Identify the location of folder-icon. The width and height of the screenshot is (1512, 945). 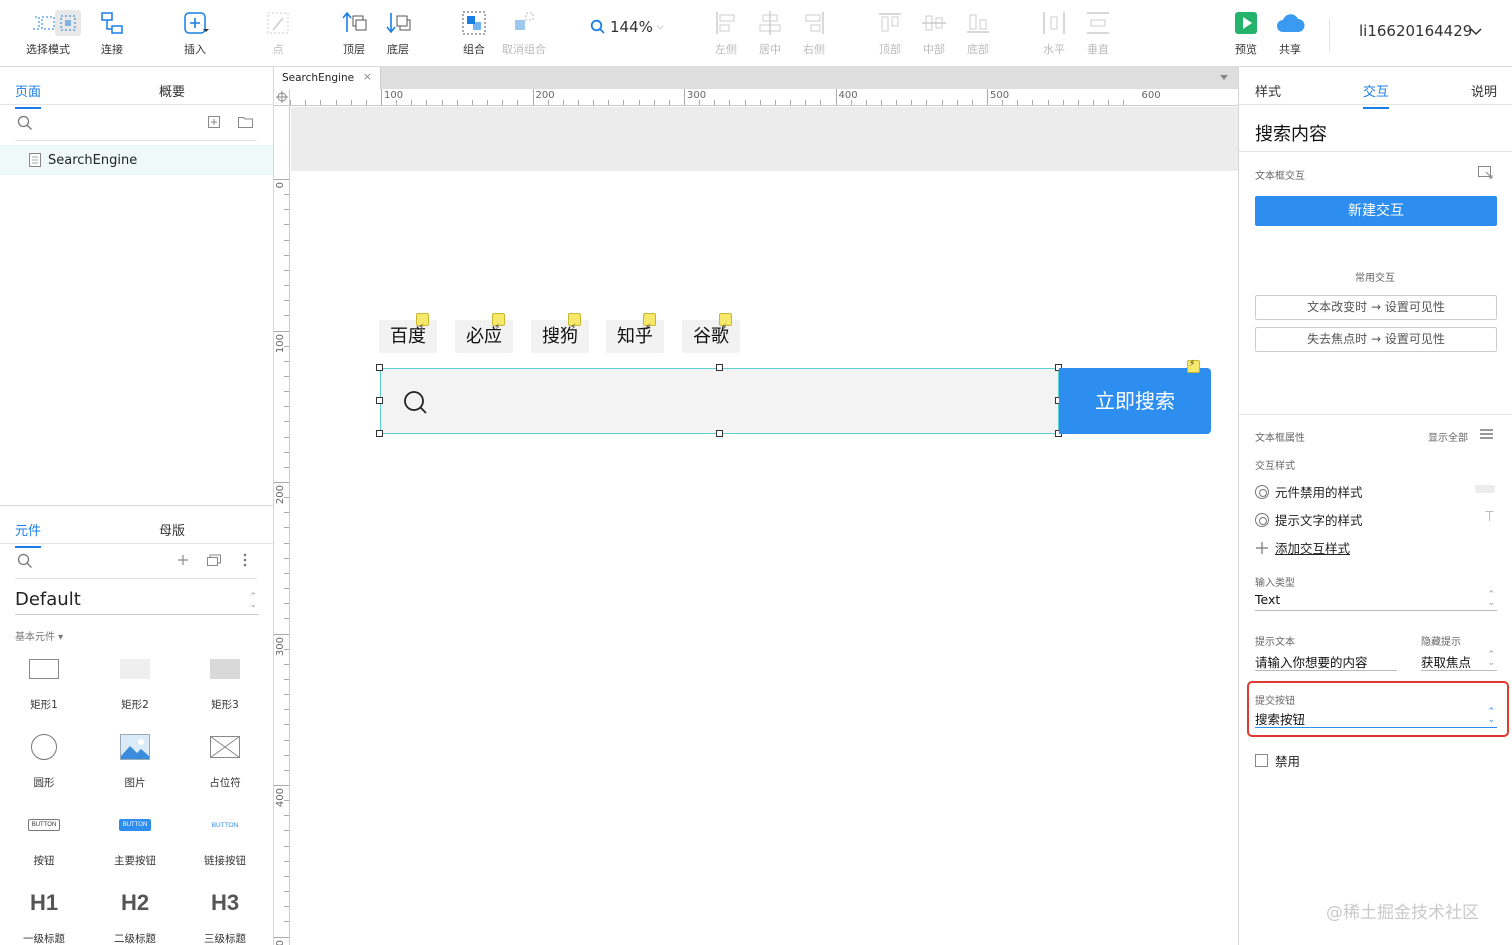
(245, 122).